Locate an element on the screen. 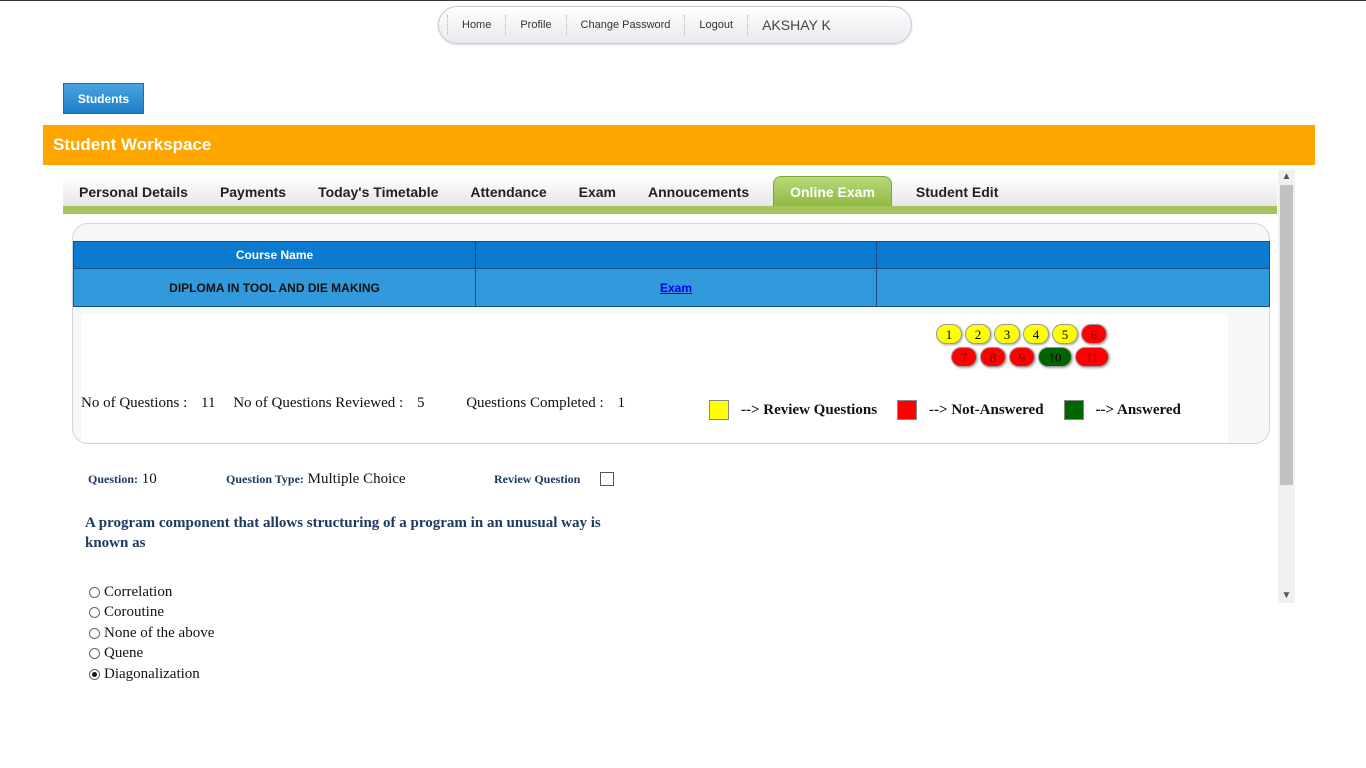 The image size is (1366, 768). scroll-thumb is located at coordinates (1286, 335).